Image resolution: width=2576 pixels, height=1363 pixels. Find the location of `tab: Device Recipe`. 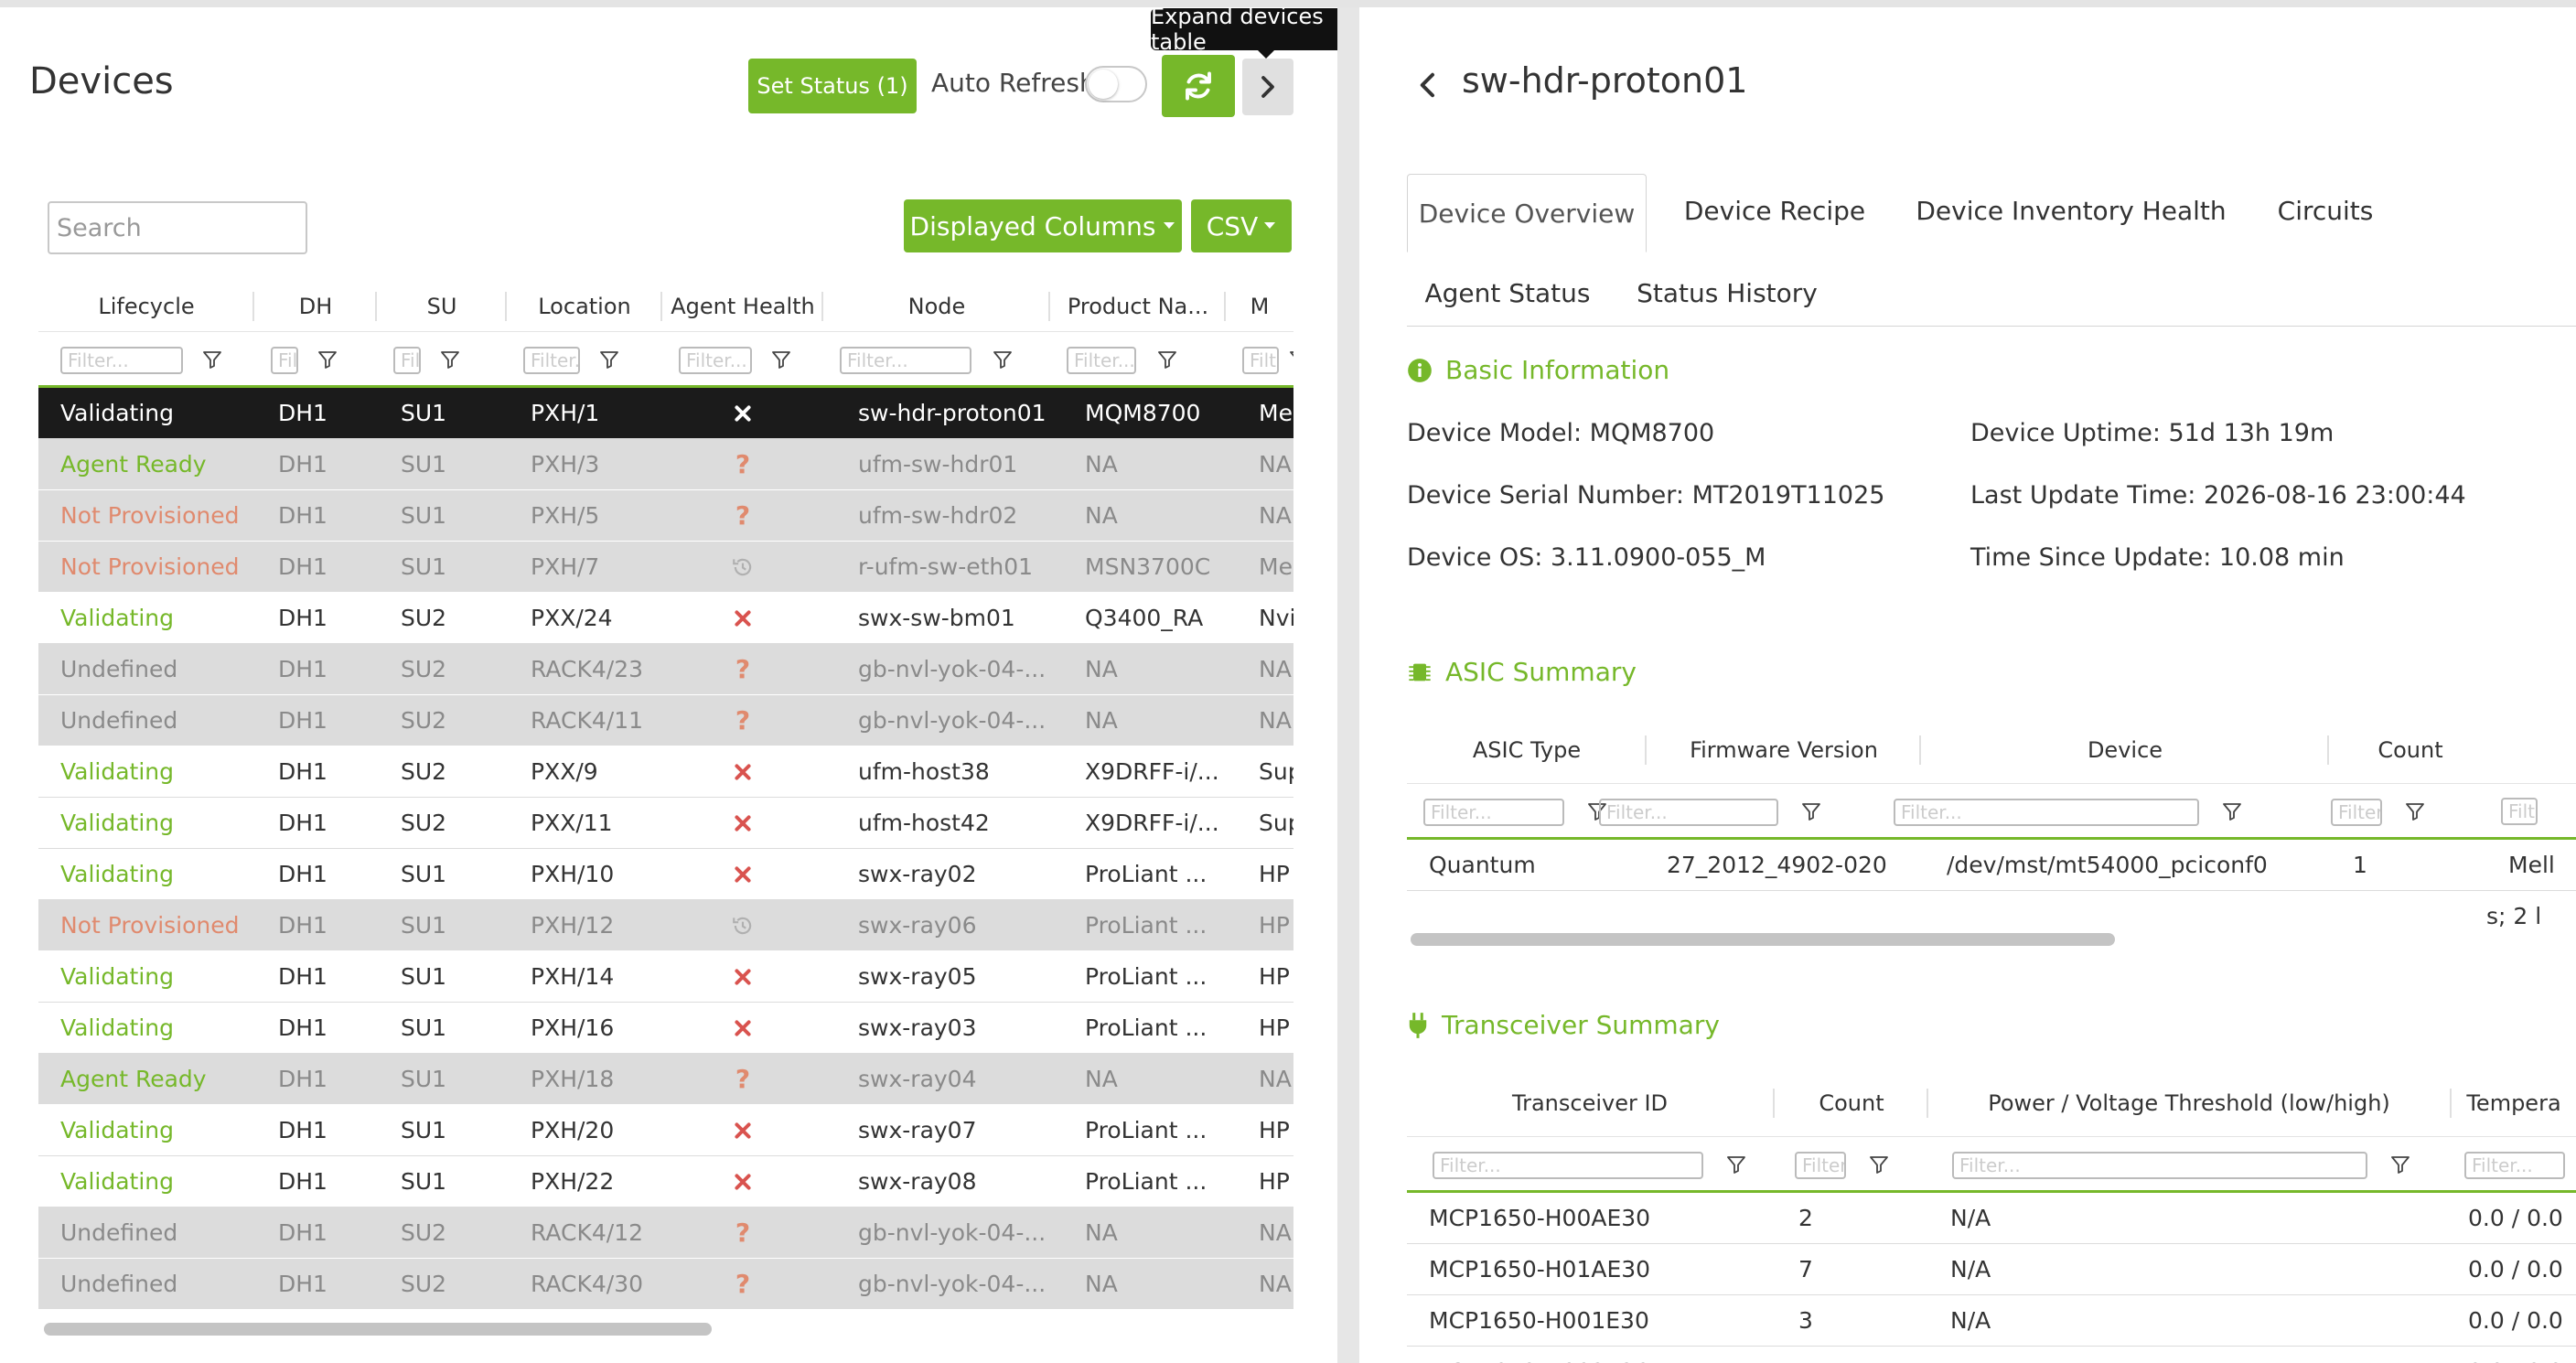

tab: Device Recipe is located at coordinates (1775, 210).